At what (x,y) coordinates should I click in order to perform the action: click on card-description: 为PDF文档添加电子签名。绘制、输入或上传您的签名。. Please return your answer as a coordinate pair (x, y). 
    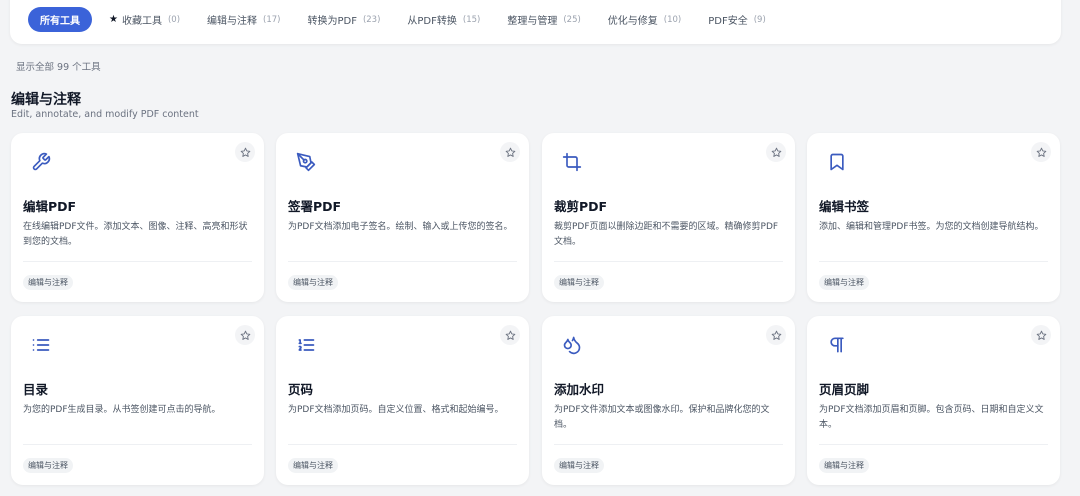
    Looking at the image, I should click on (400, 227).